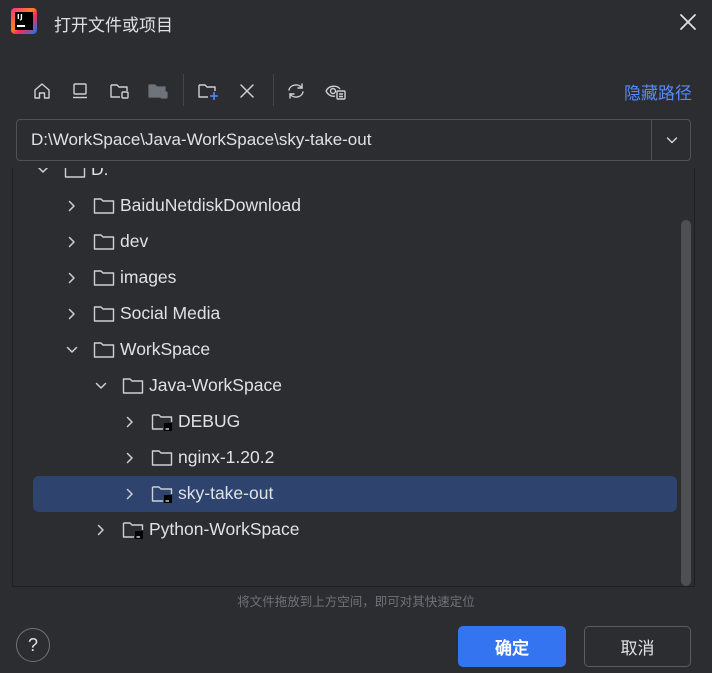  I want to click on tree-item-label: sky-take-out, so click(226, 493).